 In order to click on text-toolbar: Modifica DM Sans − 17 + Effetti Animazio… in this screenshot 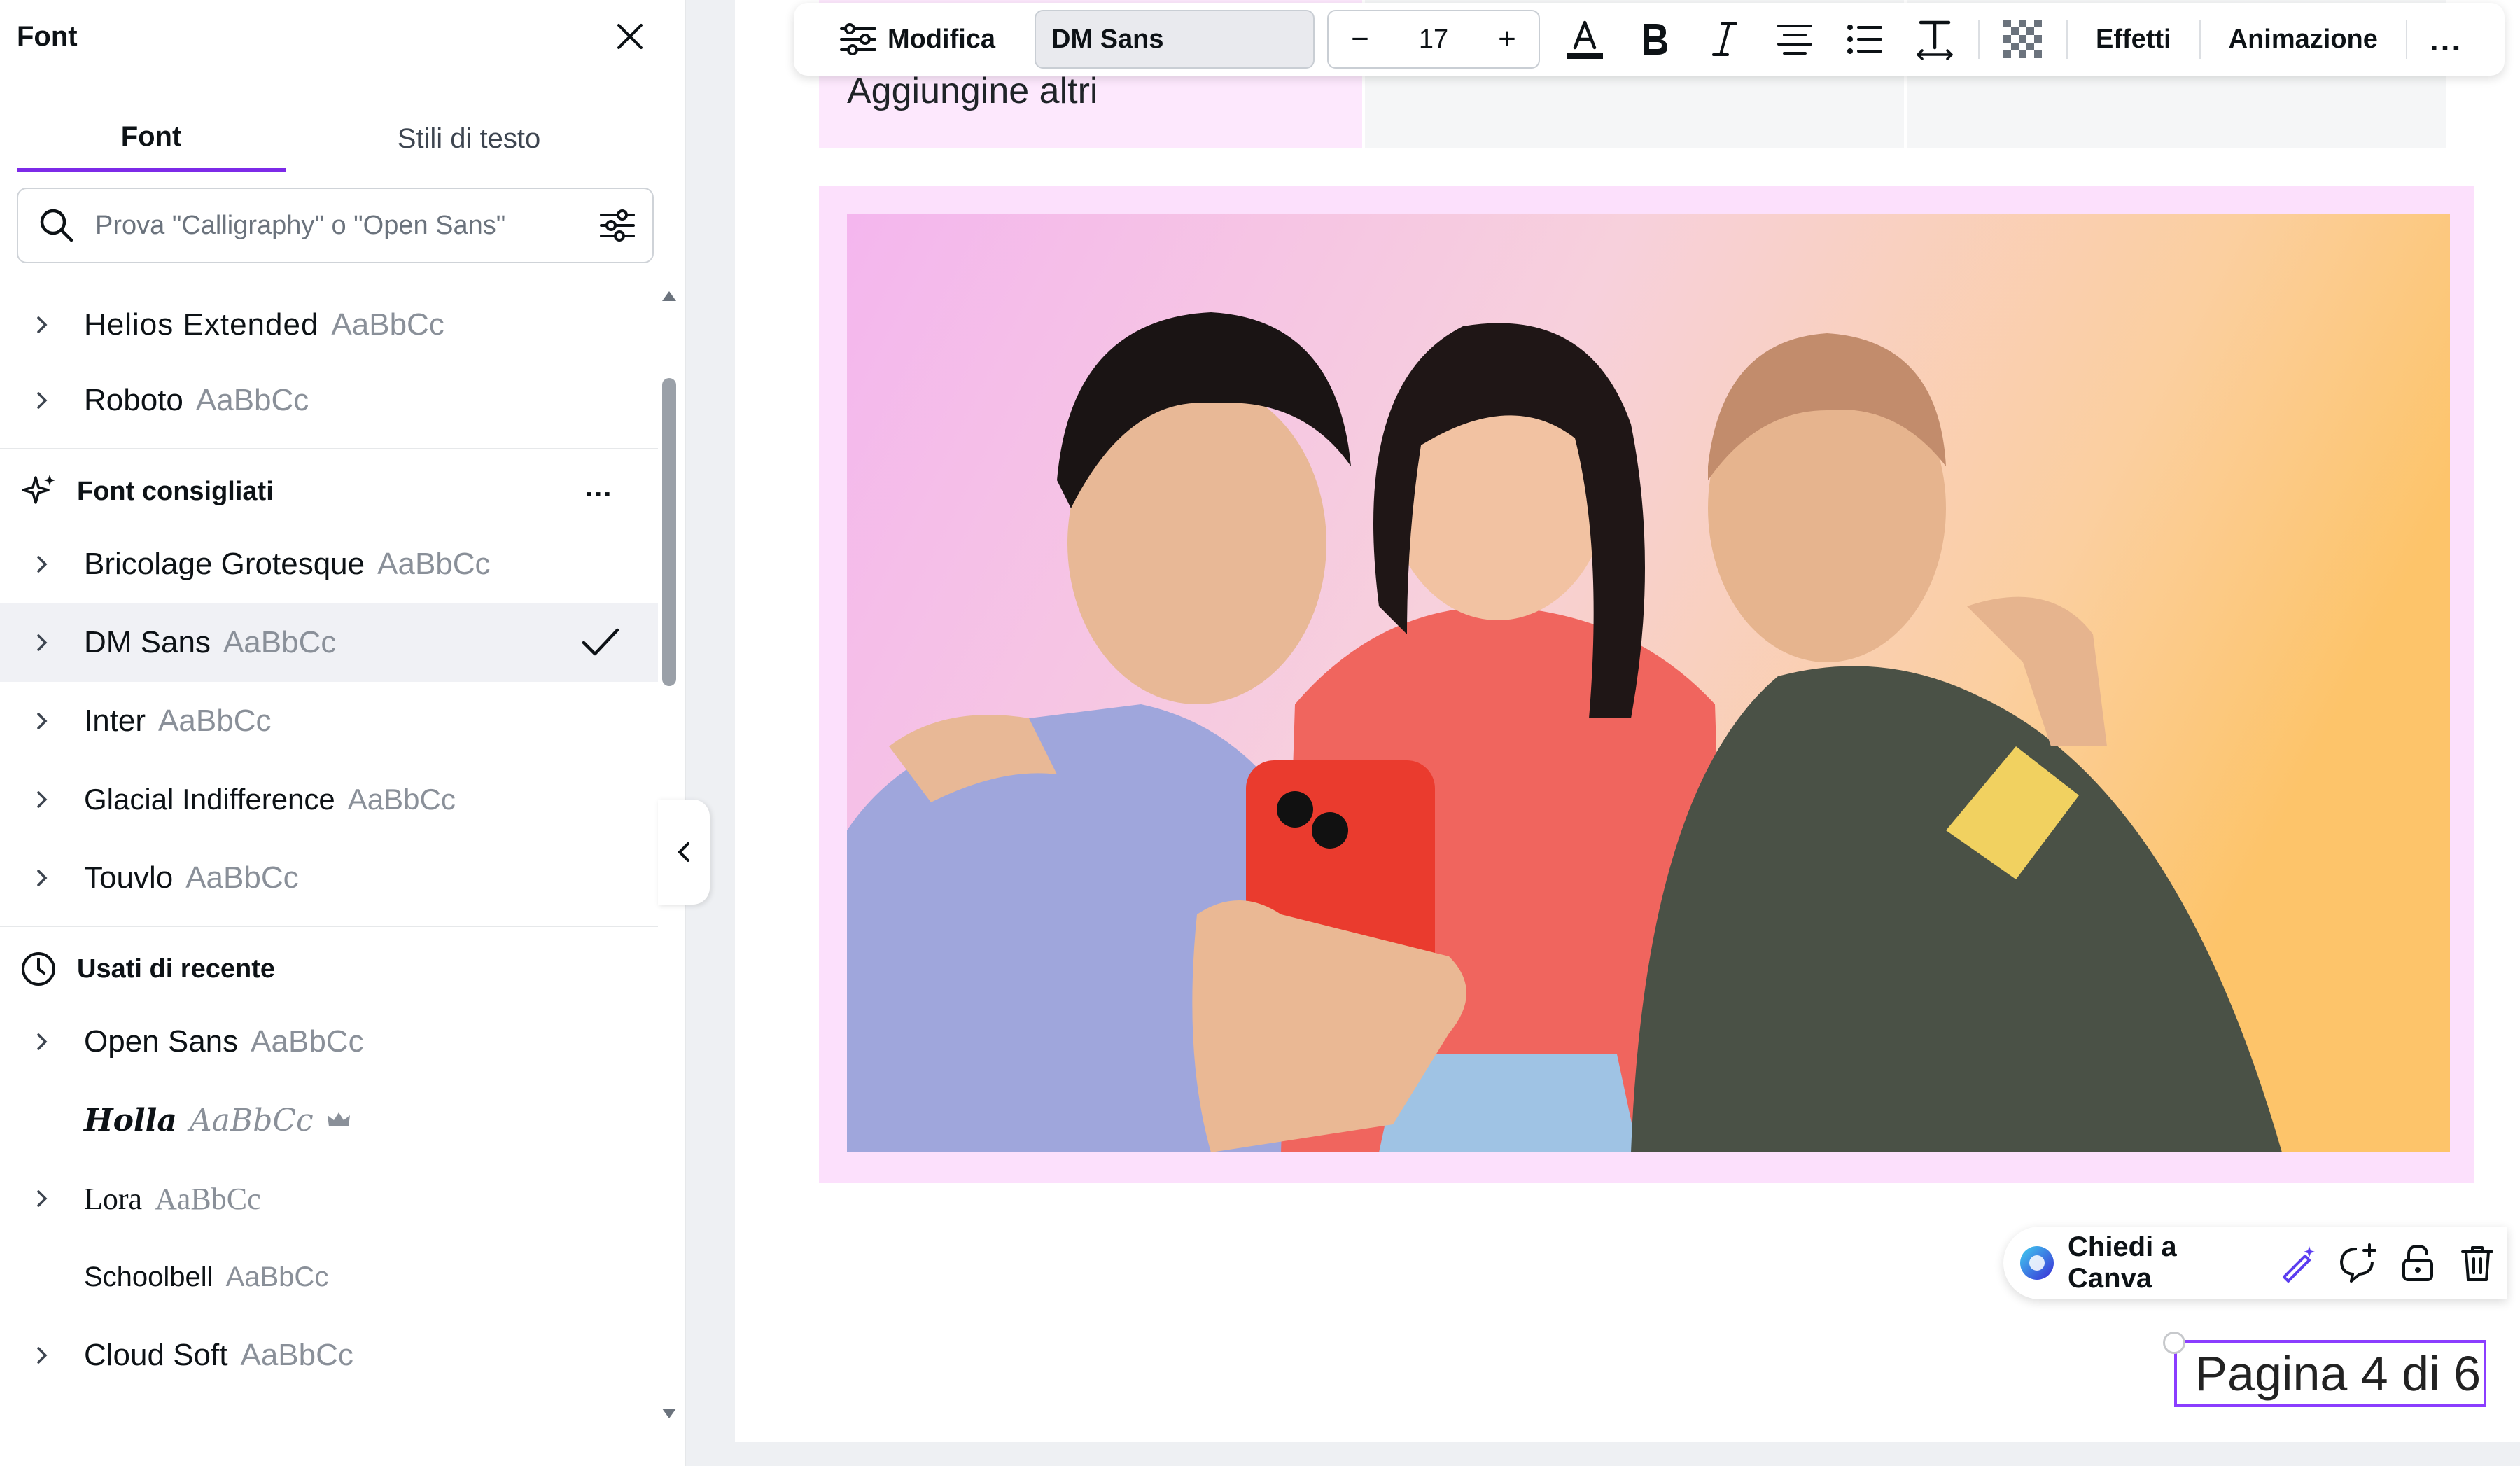, I will do `click(1649, 39)`.